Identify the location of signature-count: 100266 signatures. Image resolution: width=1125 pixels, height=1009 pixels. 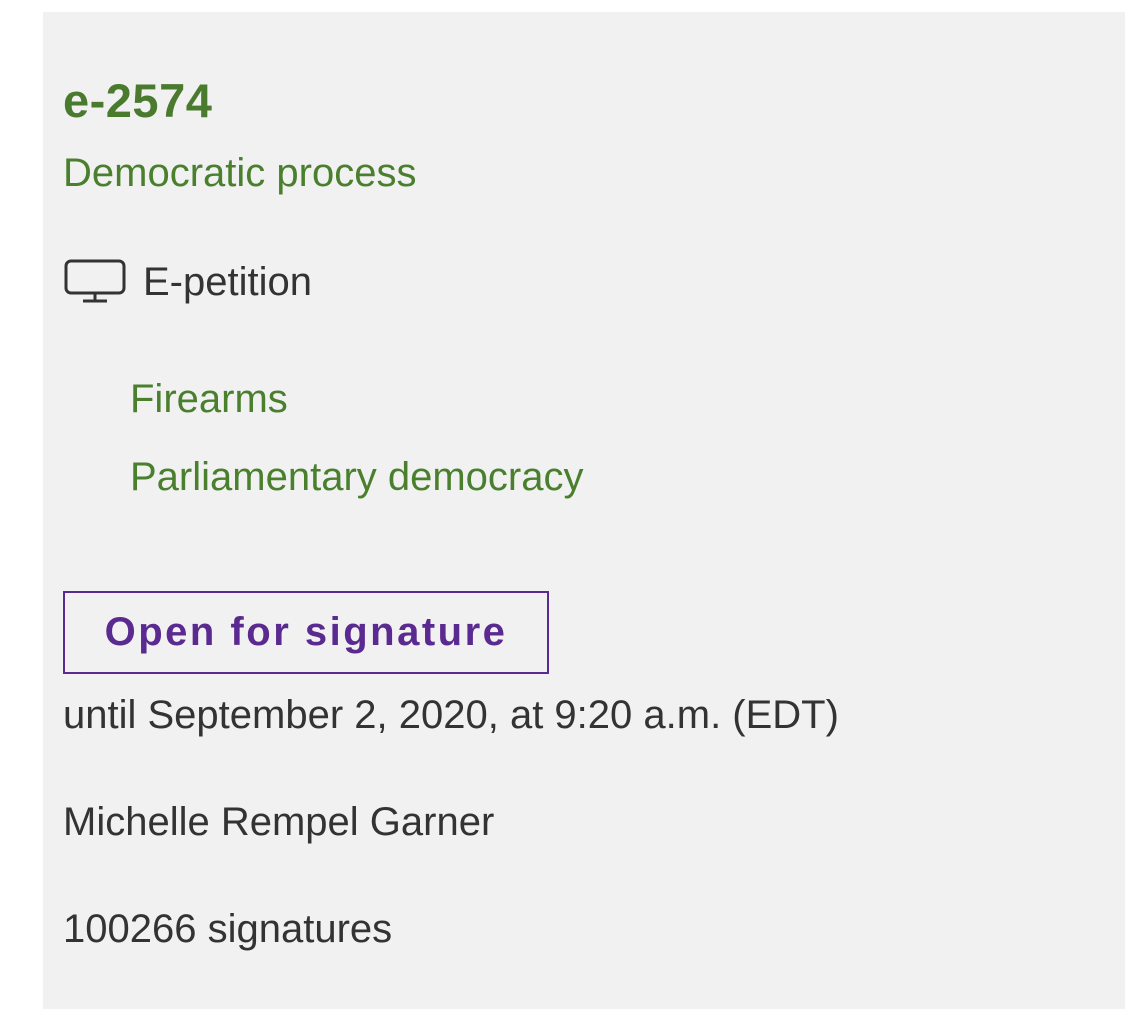
(228, 929).